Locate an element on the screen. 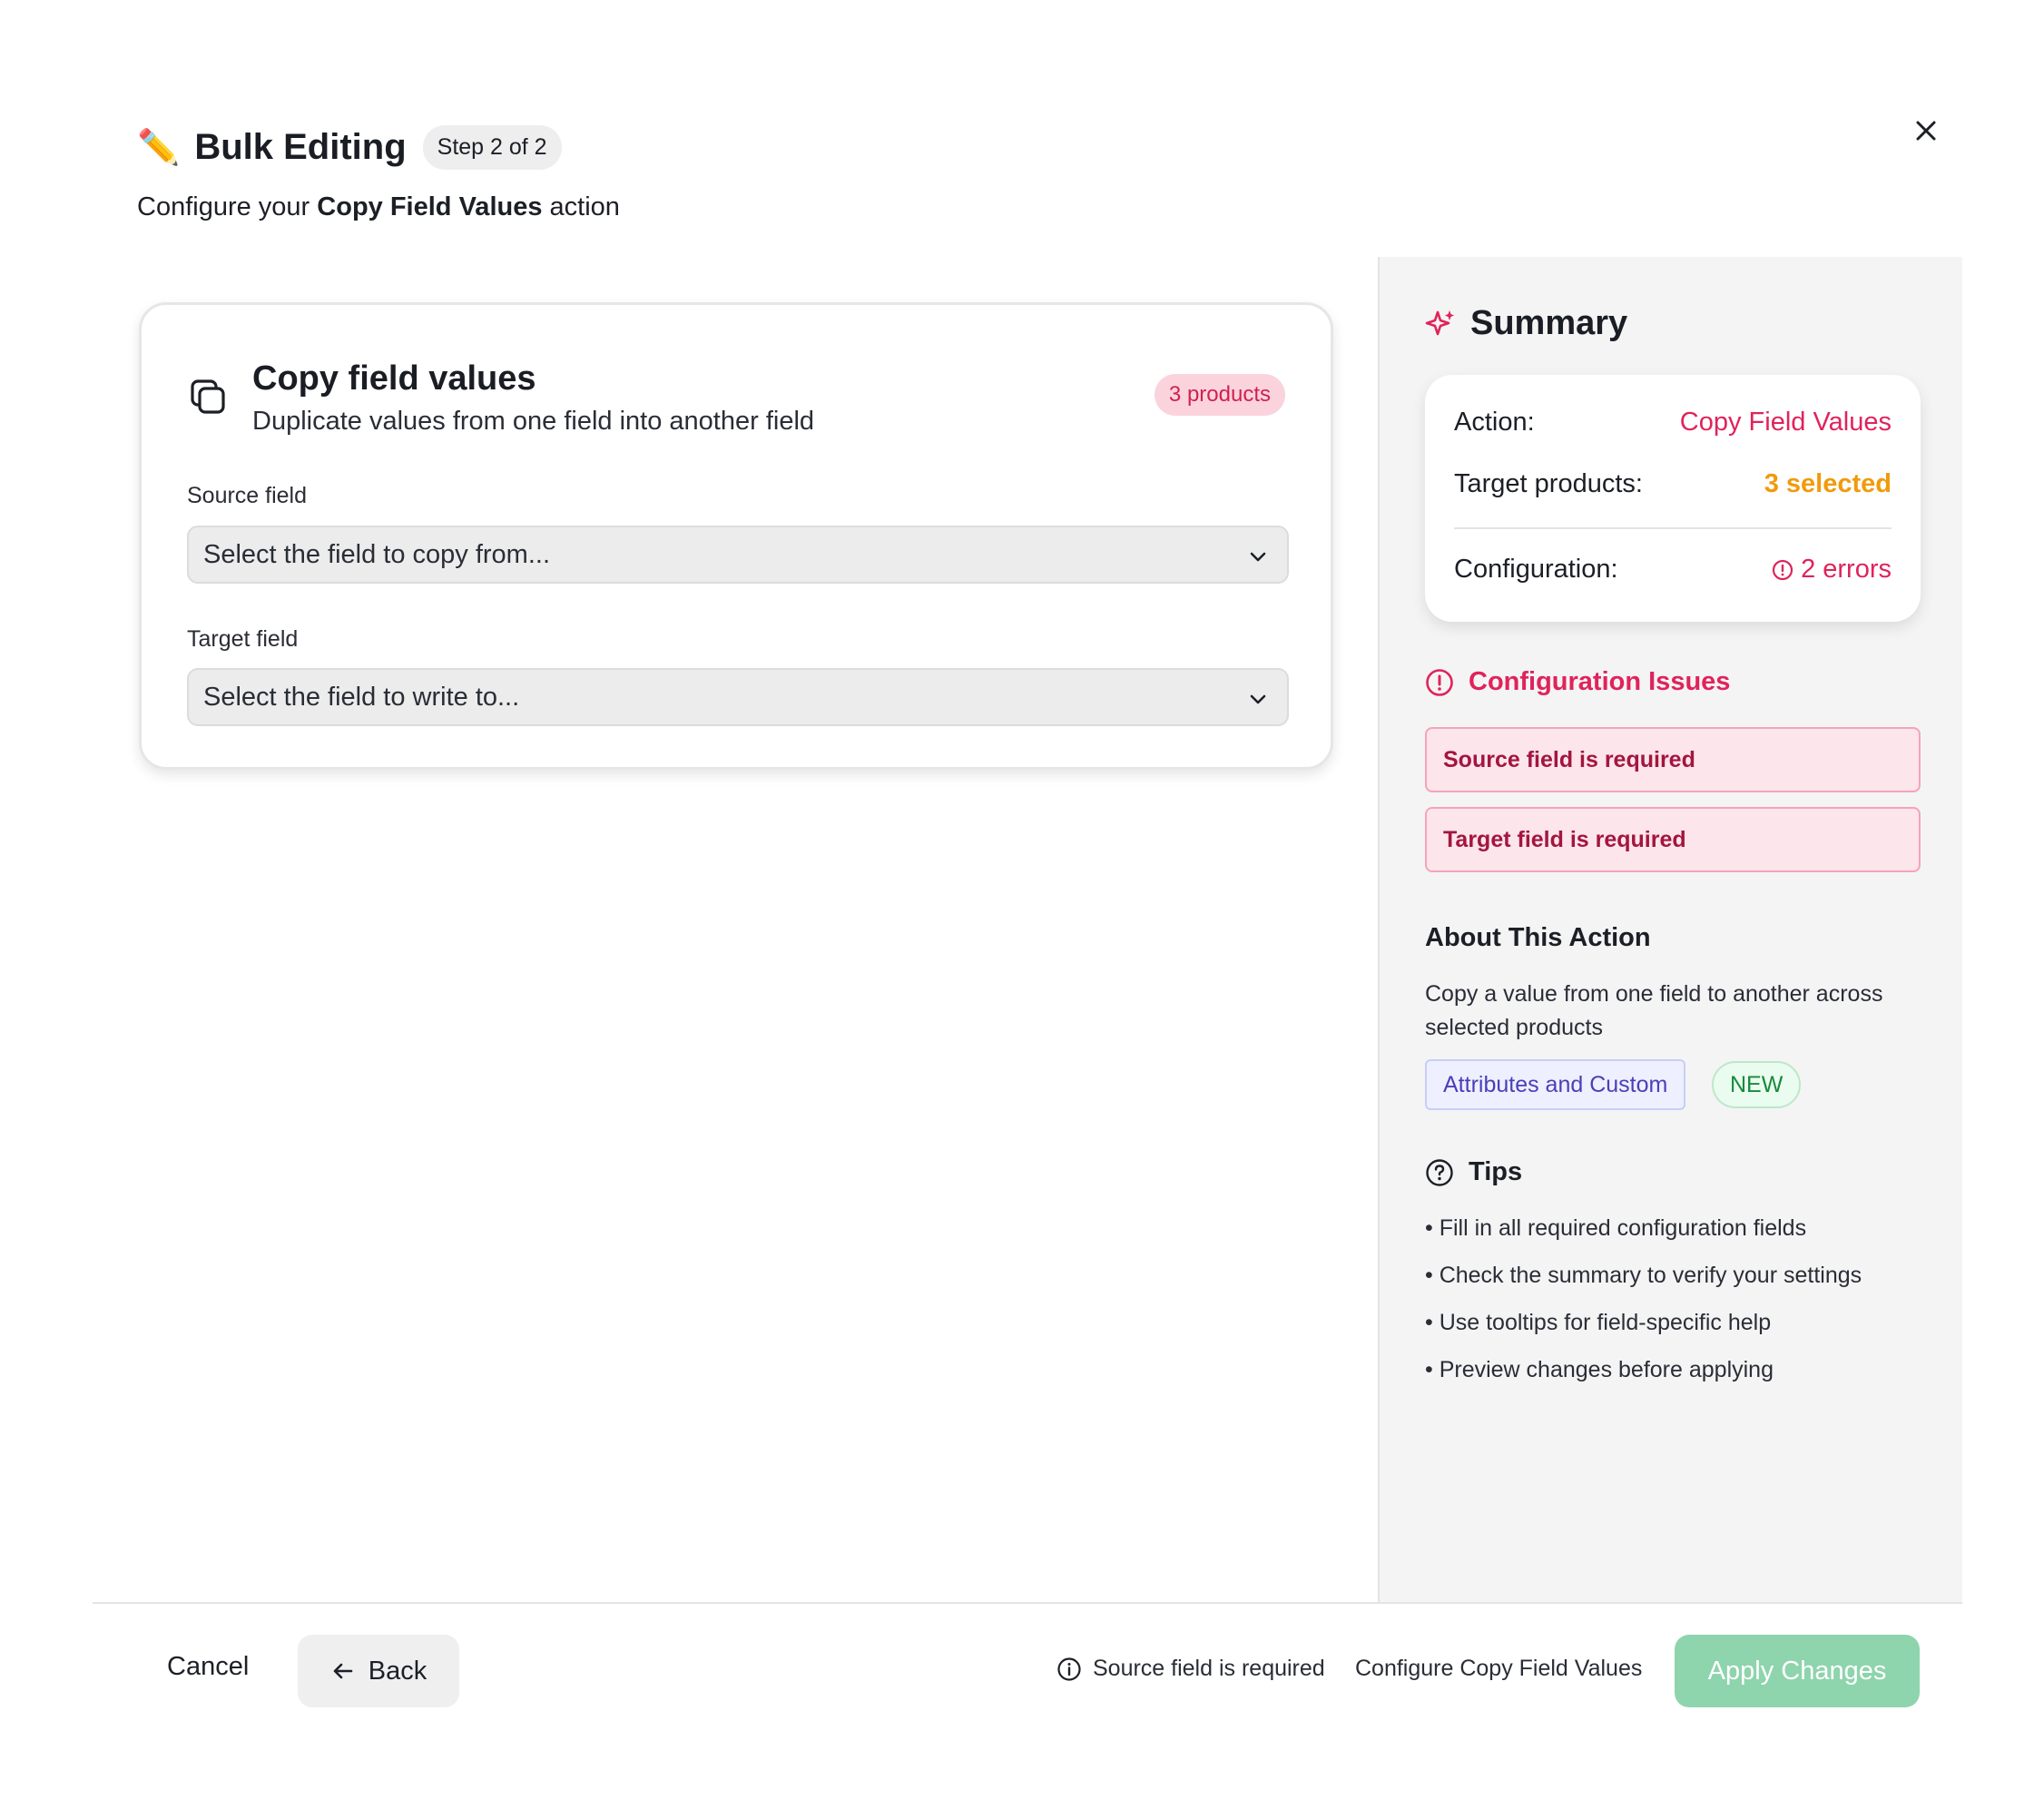 The height and width of the screenshot is (1819, 2044). close-button is located at coordinates (1926, 131).